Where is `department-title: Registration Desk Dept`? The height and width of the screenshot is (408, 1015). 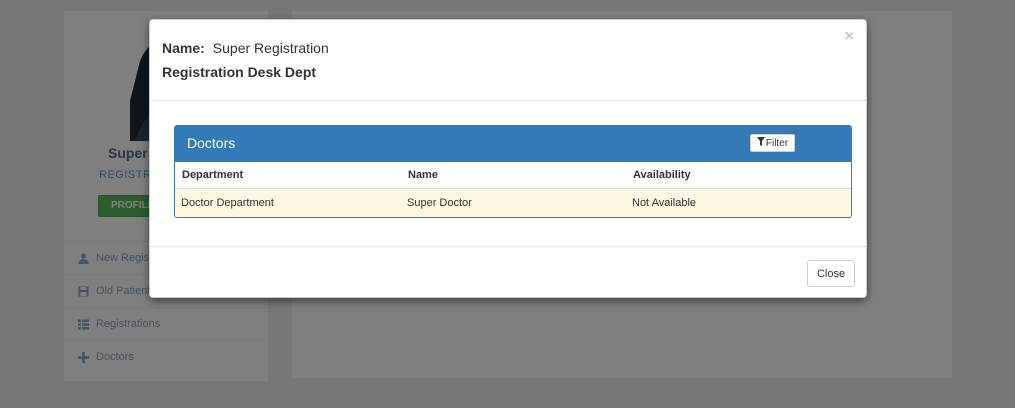 department-title: Registration Desk Dept is located at coordinates (239, 72).